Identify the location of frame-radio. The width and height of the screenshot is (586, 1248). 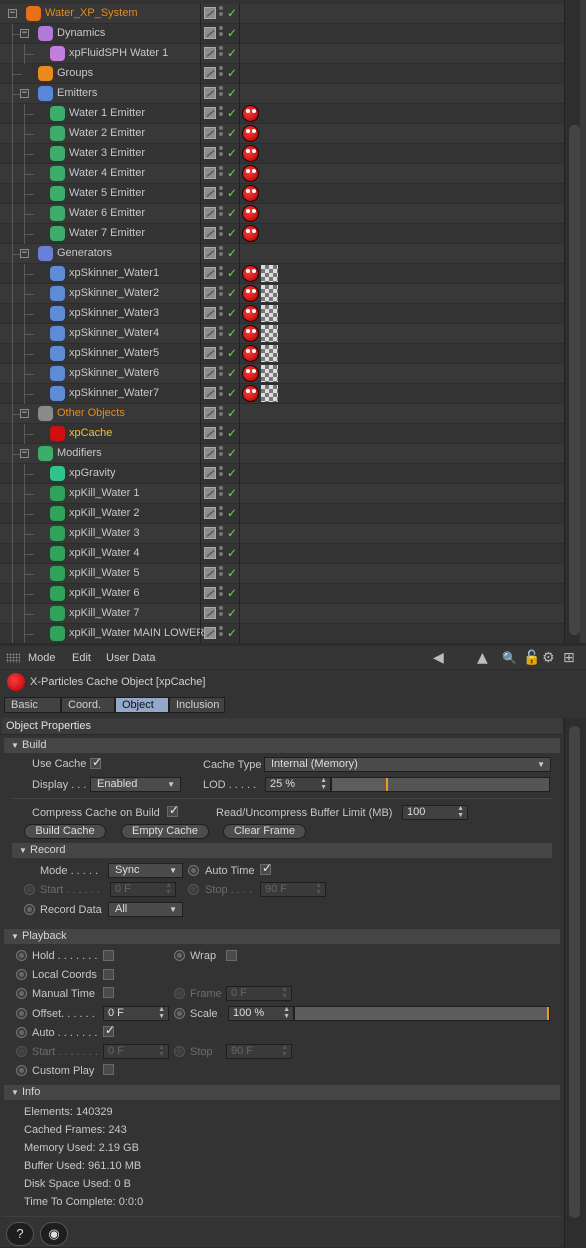
(179, 993).